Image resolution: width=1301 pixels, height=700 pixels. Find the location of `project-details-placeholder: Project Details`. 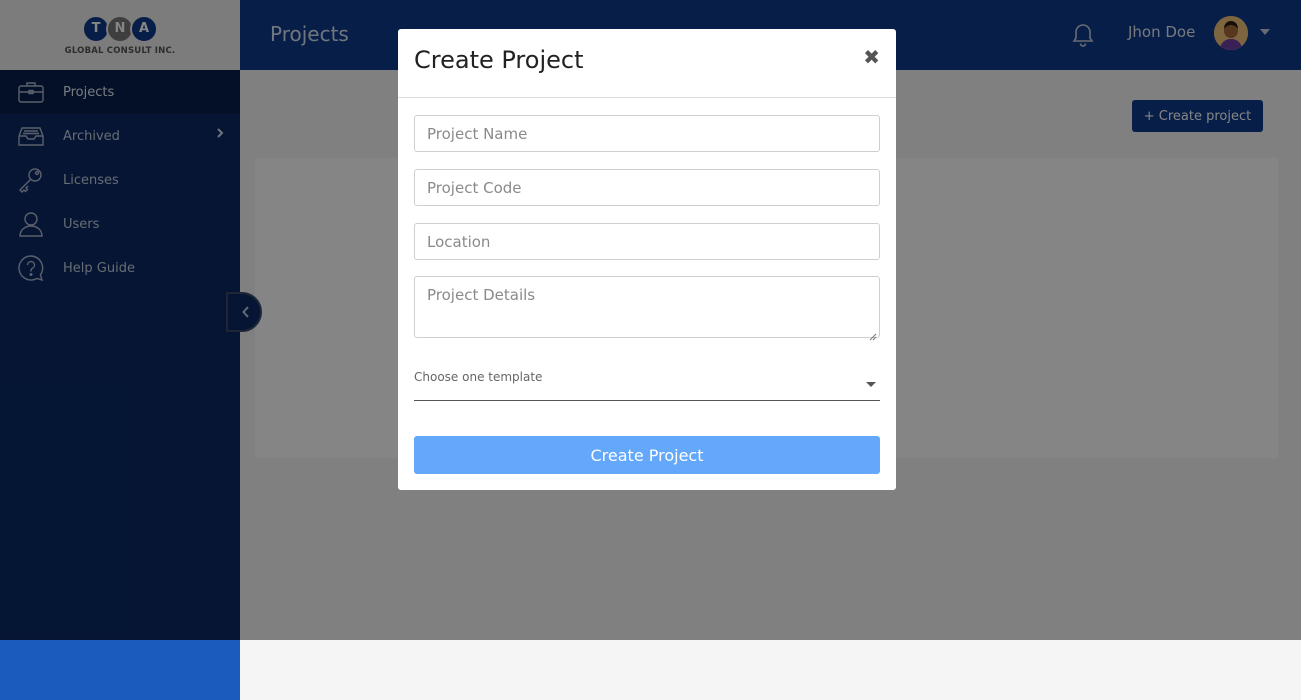

project-details-placeholder: Project Details is located at coordinates (481, 295).